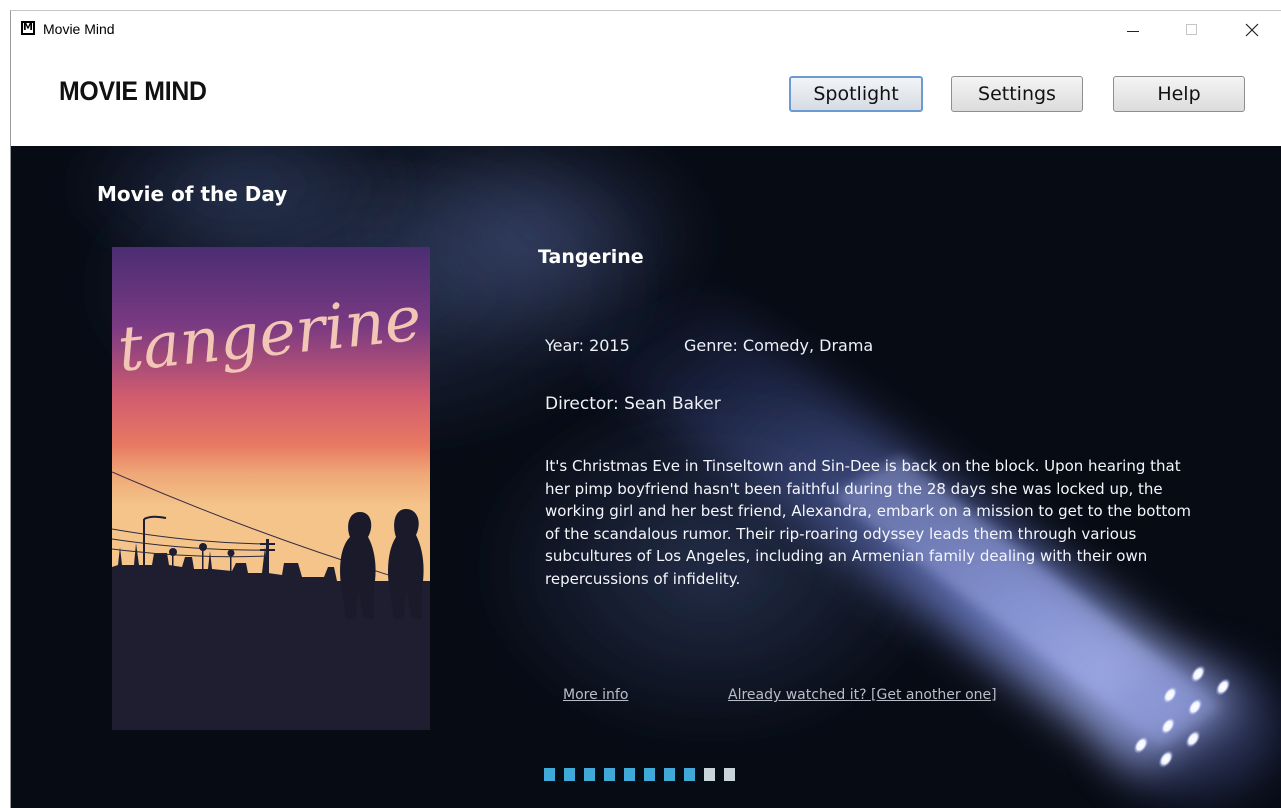 Image resolution: width=1281 pixels, height=808 pixels. Describe the element at coordinates (79, 29) in the screenshot. I see `window-title: Movie Mind` at that location.